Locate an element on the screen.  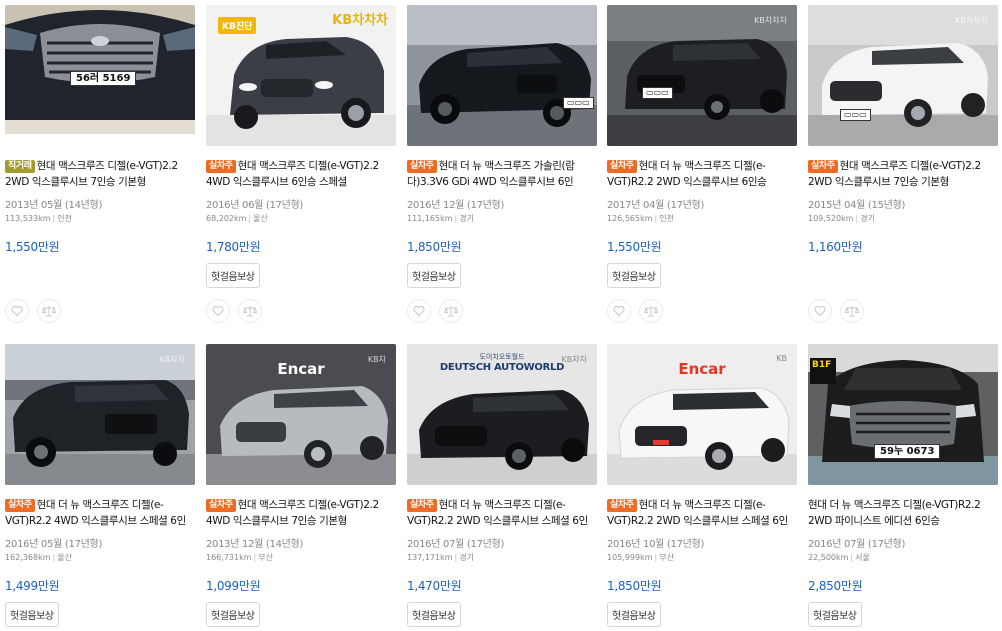
car-photo: KB차 Encar is located at coordinates (301, 414).